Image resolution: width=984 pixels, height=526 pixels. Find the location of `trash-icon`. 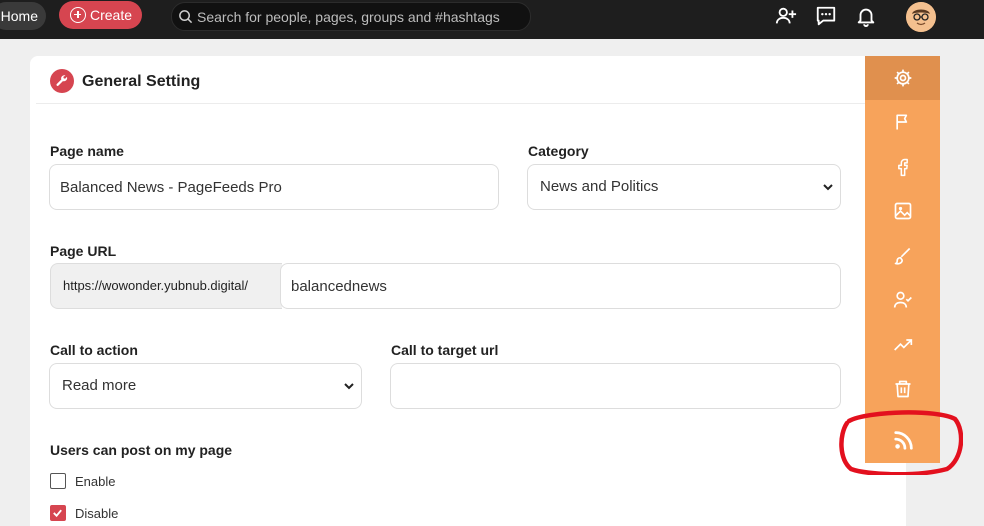

trash-icon is located at coordinates (903, 389).